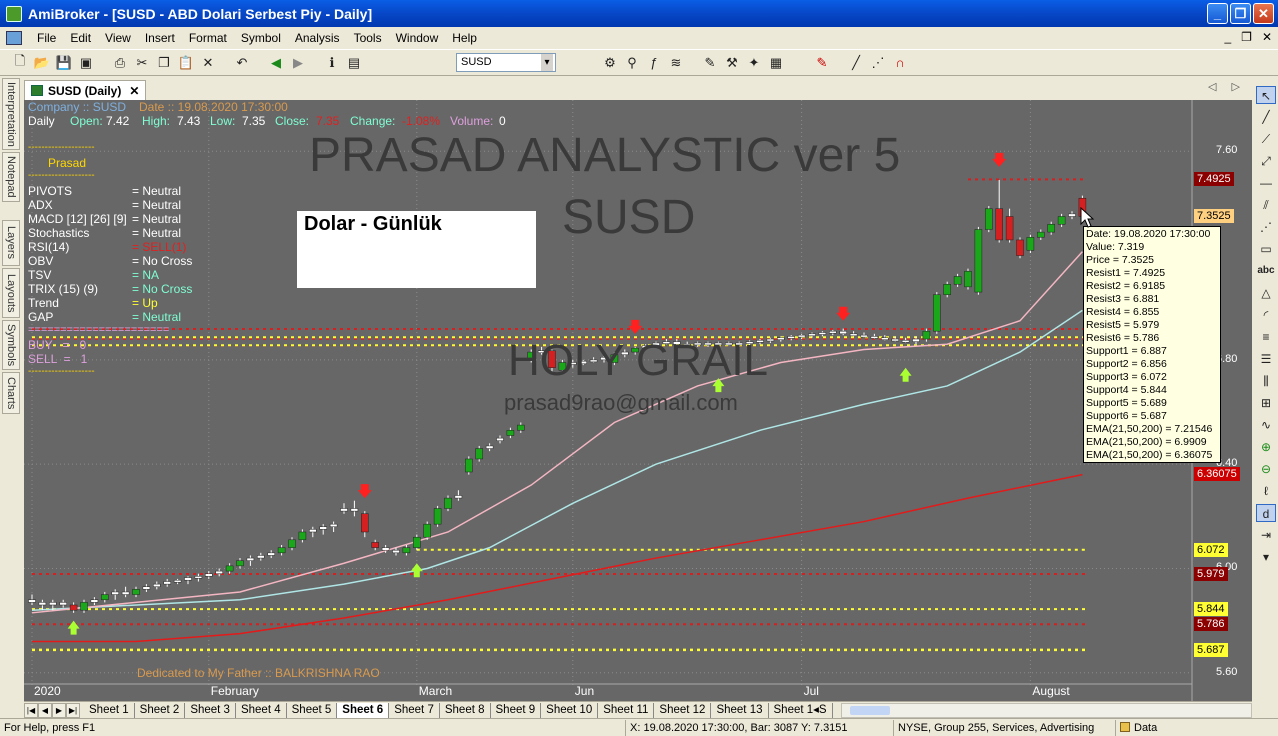  I want to click on maximize-button: ❐, so click(1240, 13).